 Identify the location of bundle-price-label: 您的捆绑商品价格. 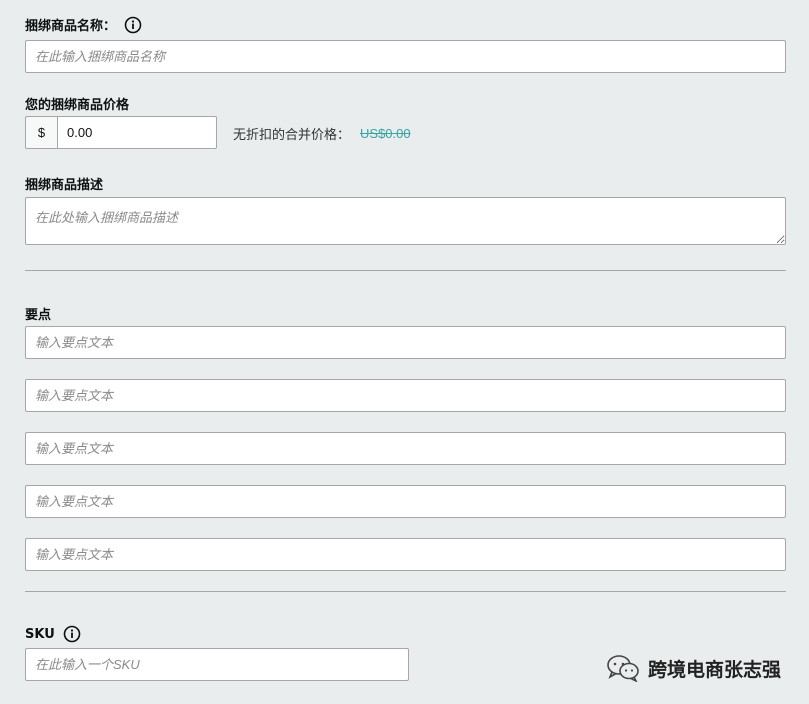
(77, 103).